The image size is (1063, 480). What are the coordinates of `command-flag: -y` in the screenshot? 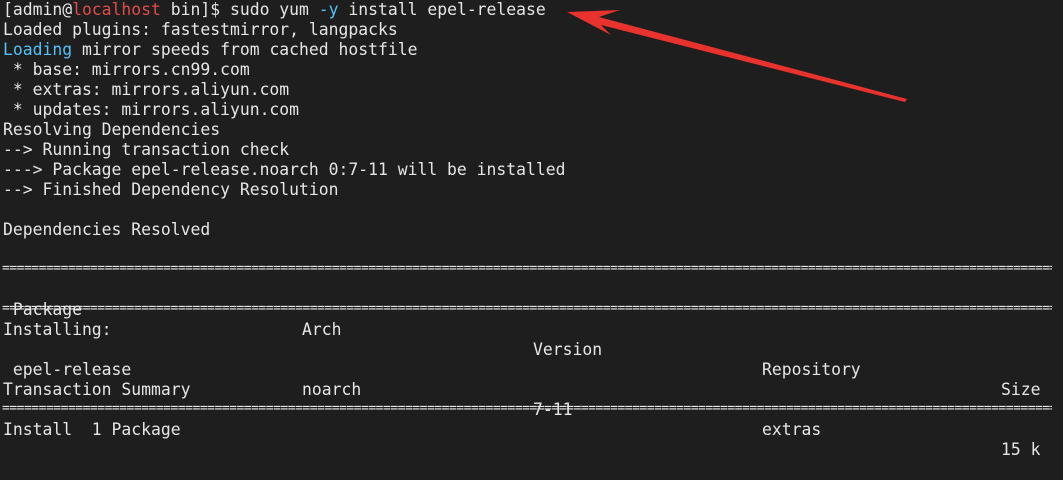 It's located at (328, 9).